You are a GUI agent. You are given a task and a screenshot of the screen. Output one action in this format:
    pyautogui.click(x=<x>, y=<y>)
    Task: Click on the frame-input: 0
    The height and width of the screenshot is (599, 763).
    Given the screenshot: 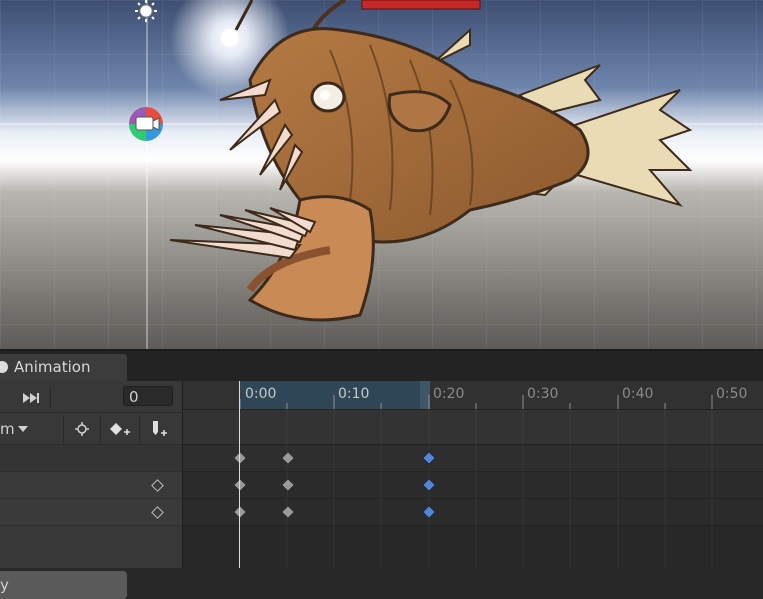 What is the action you would take?
    pyautogui.click(x=148, y=396)
    